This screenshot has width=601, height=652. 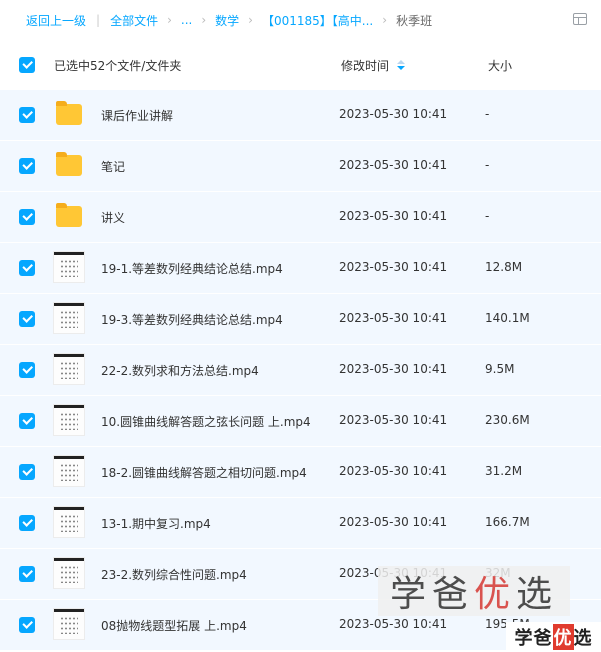 I want to click on file-size: 31.2M, so click(x=504, y=471).